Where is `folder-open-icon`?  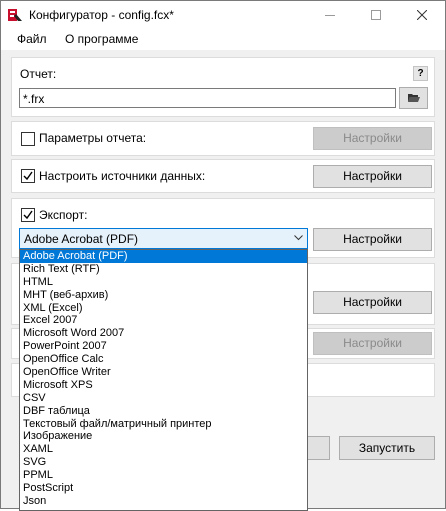 folder-open-icon is located at coordinates (413, 98).